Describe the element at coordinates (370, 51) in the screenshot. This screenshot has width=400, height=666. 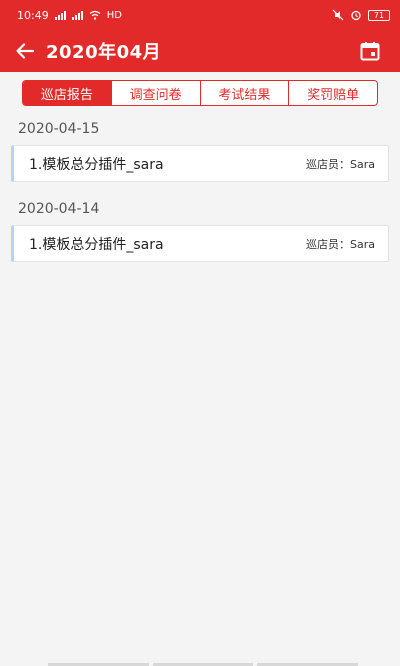
I see `calendar-icon` at that location.